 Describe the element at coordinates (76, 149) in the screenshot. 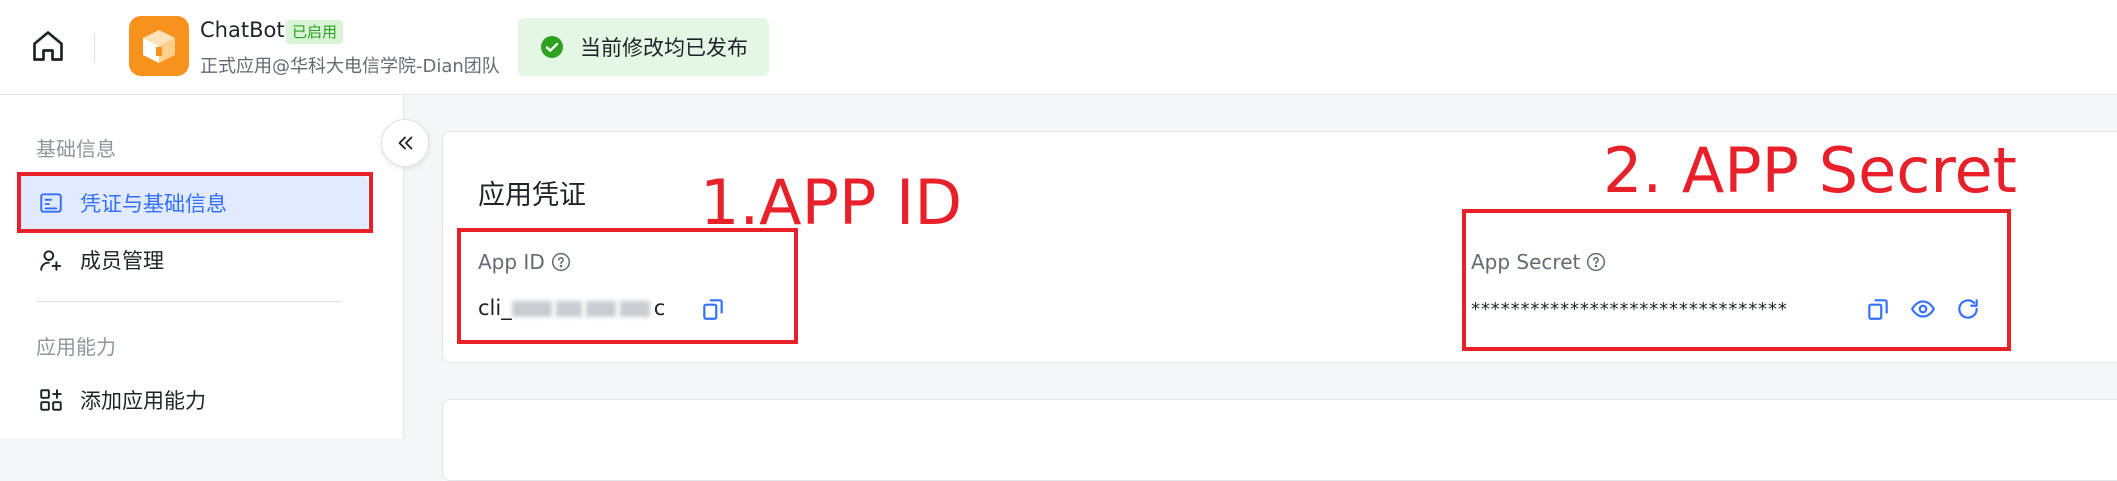

I see `section-basic-title: 基础信息` at that location.